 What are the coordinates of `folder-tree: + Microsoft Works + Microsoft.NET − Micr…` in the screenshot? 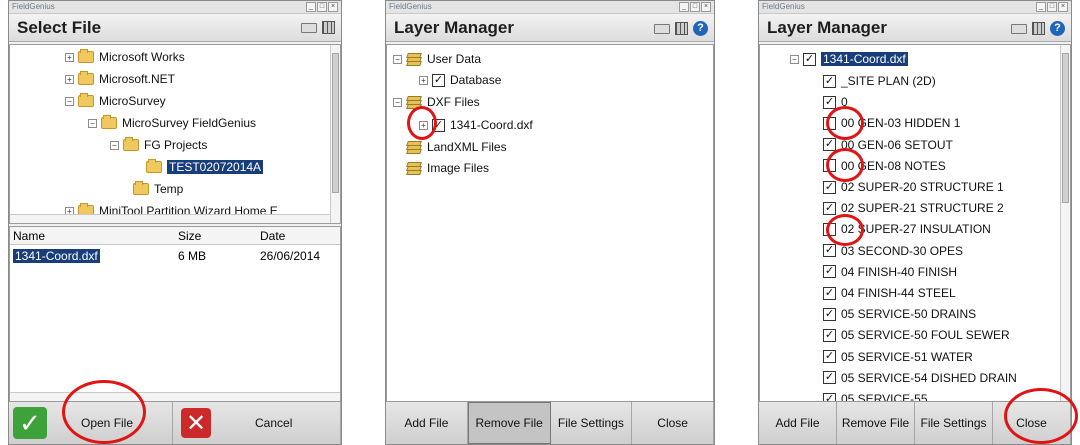 It's located at (175, 134).